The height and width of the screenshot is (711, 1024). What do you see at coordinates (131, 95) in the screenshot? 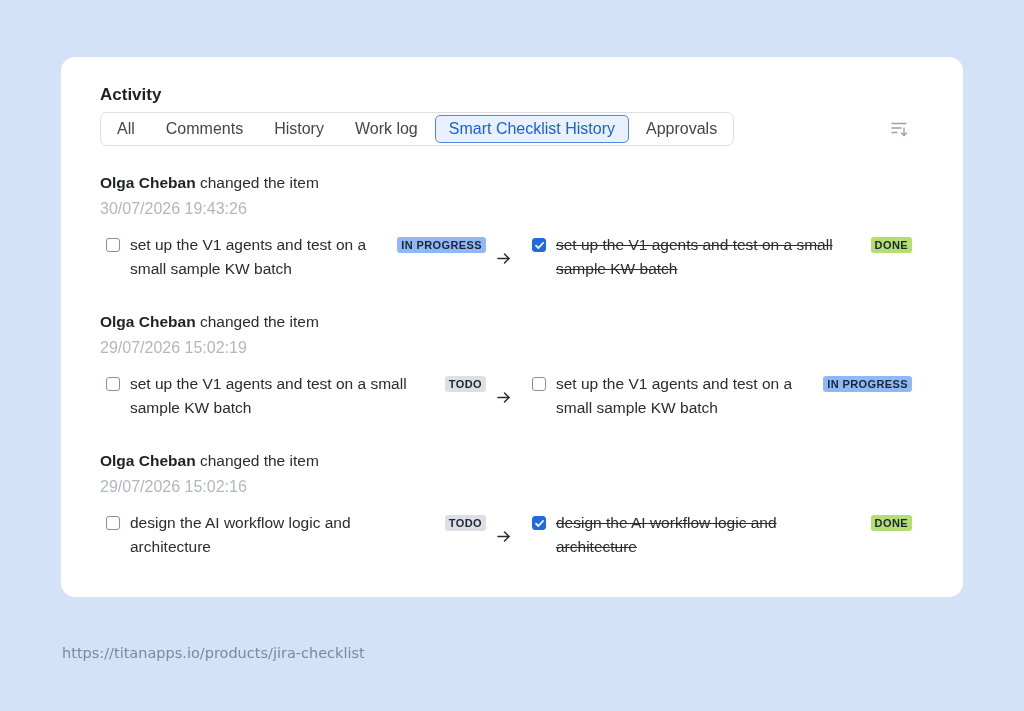
I see `activity-title: Activity` at bounding box center [131, 95].